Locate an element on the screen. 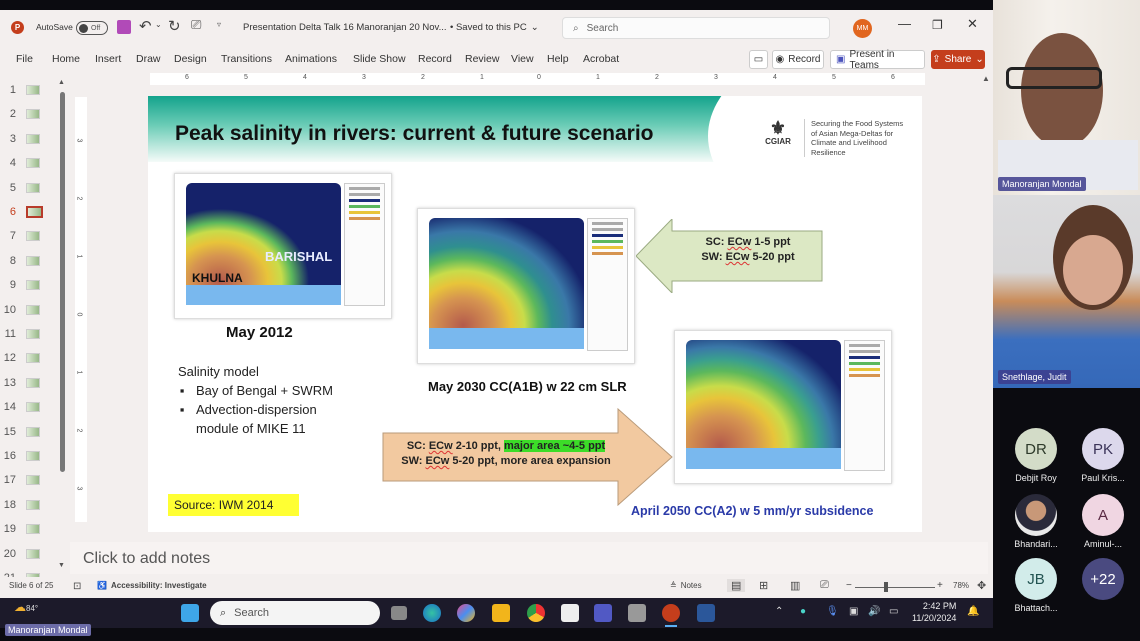  file-explorer-icon is located at coordinates (501, 613).